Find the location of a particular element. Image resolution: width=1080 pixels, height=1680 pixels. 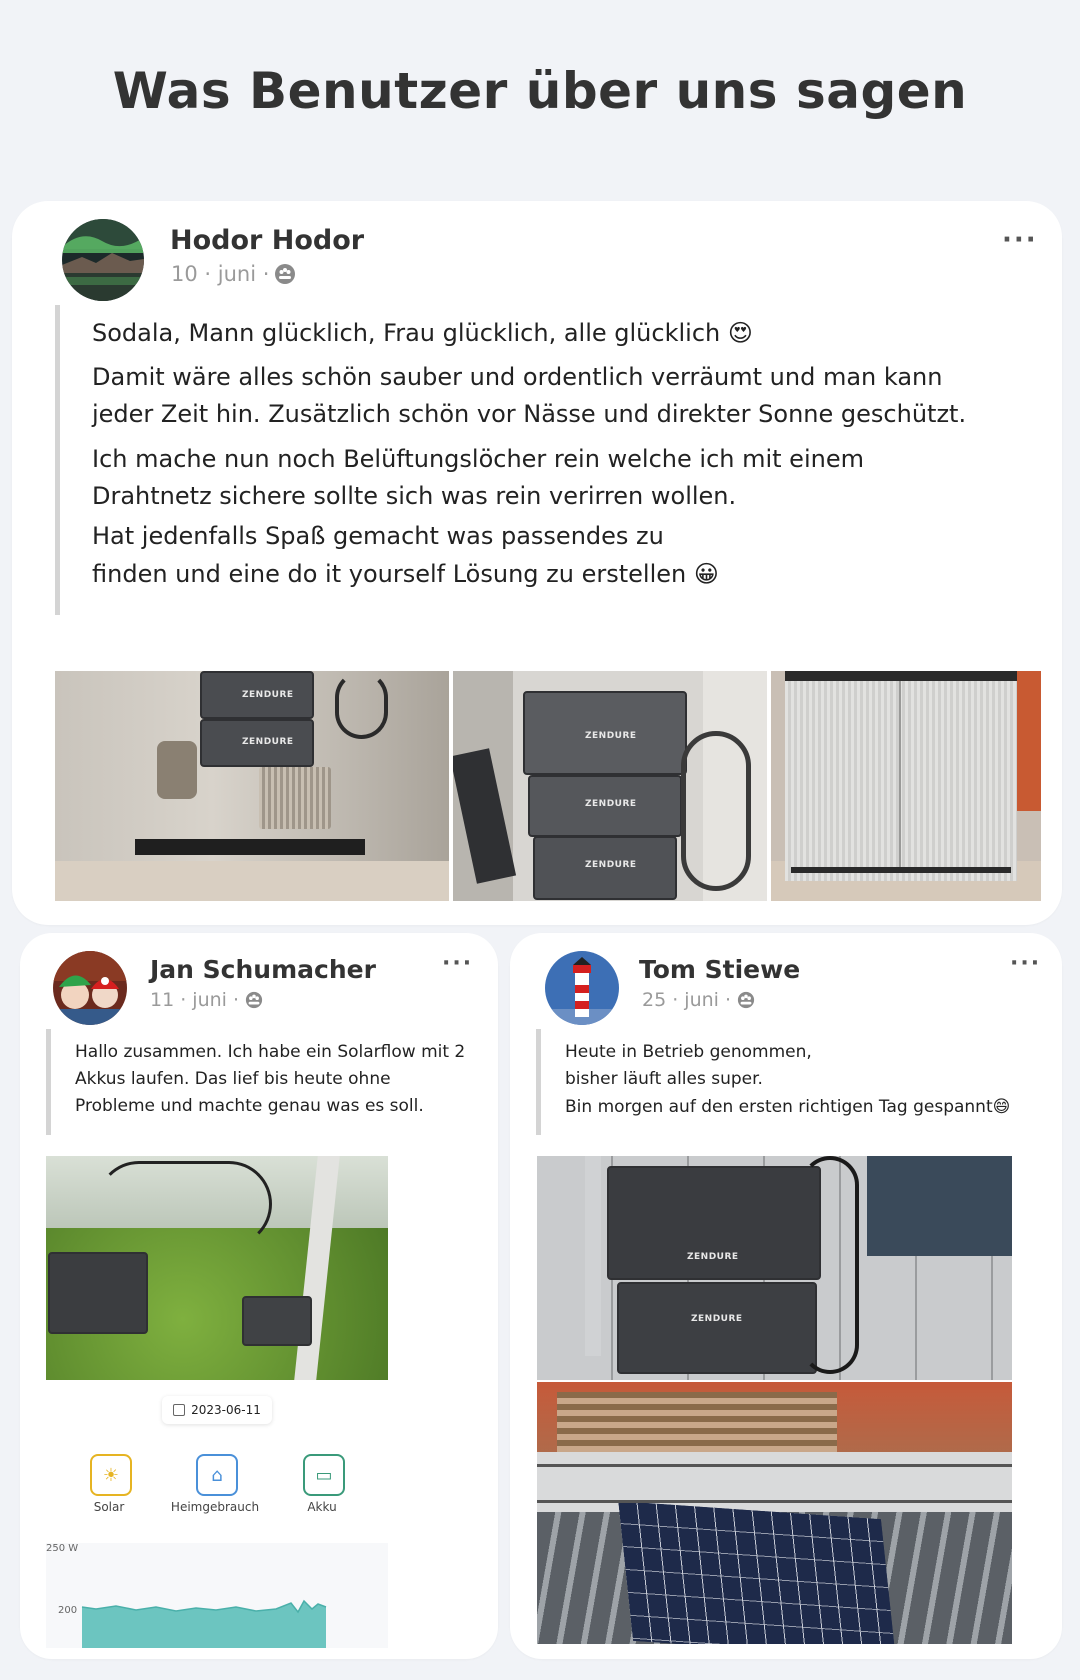

chart-area is located at coordinates (204, 1623).